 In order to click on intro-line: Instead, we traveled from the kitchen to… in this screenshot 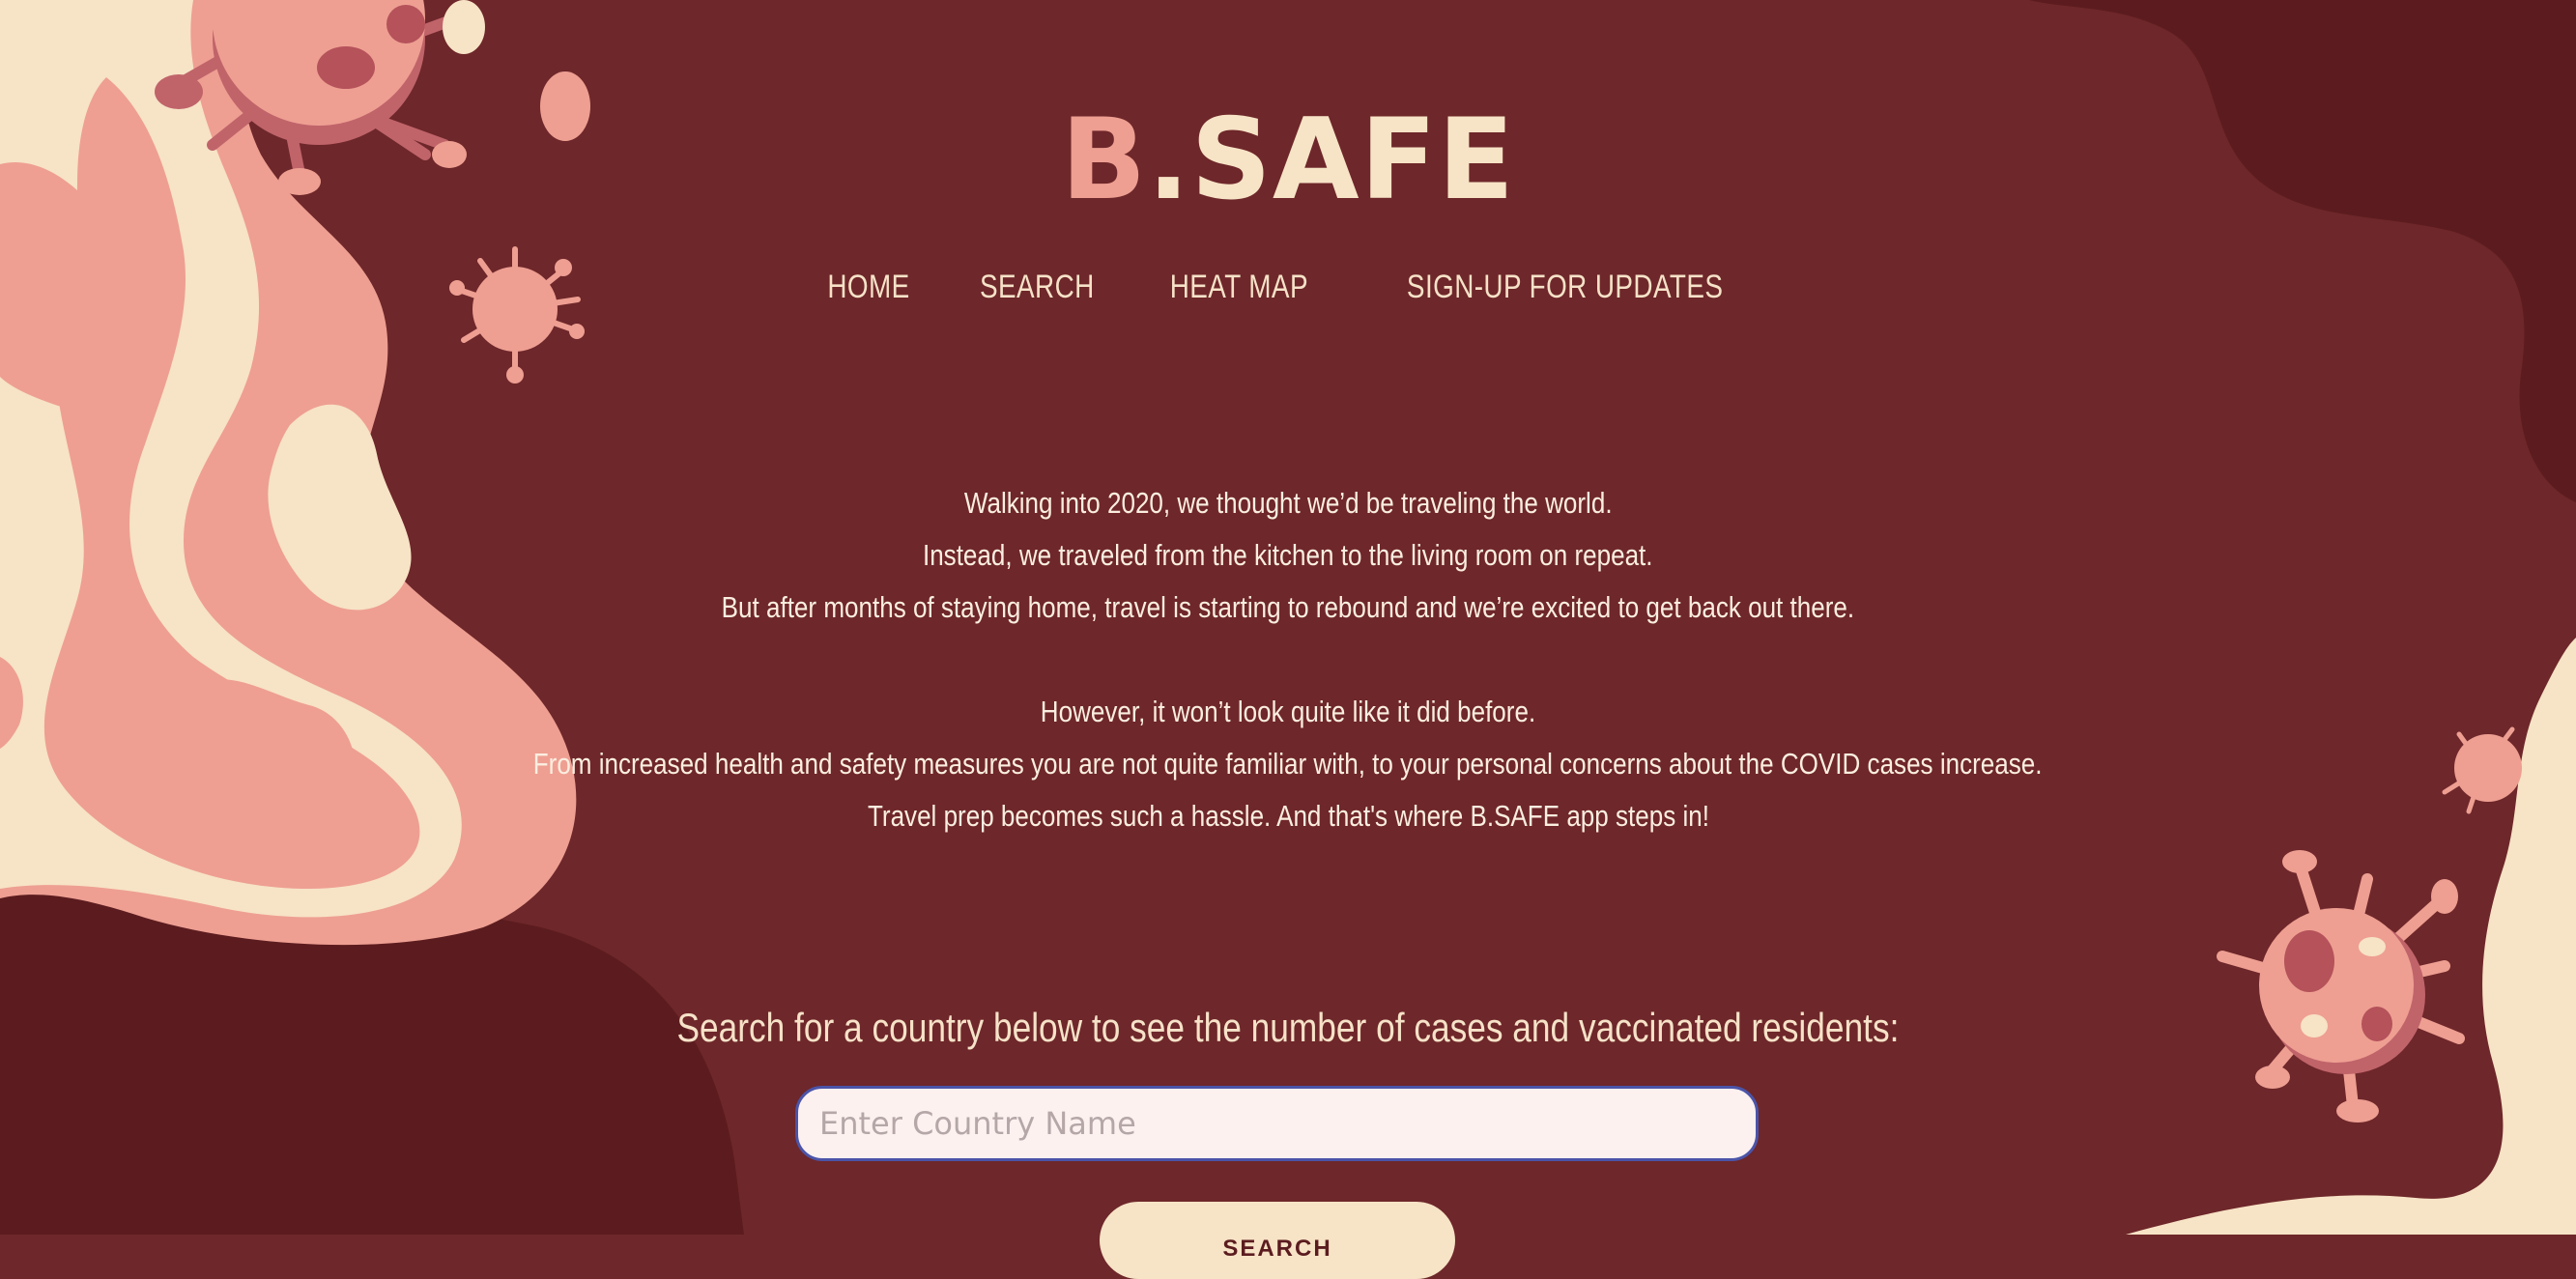, I will do `click(1288, 555)`.